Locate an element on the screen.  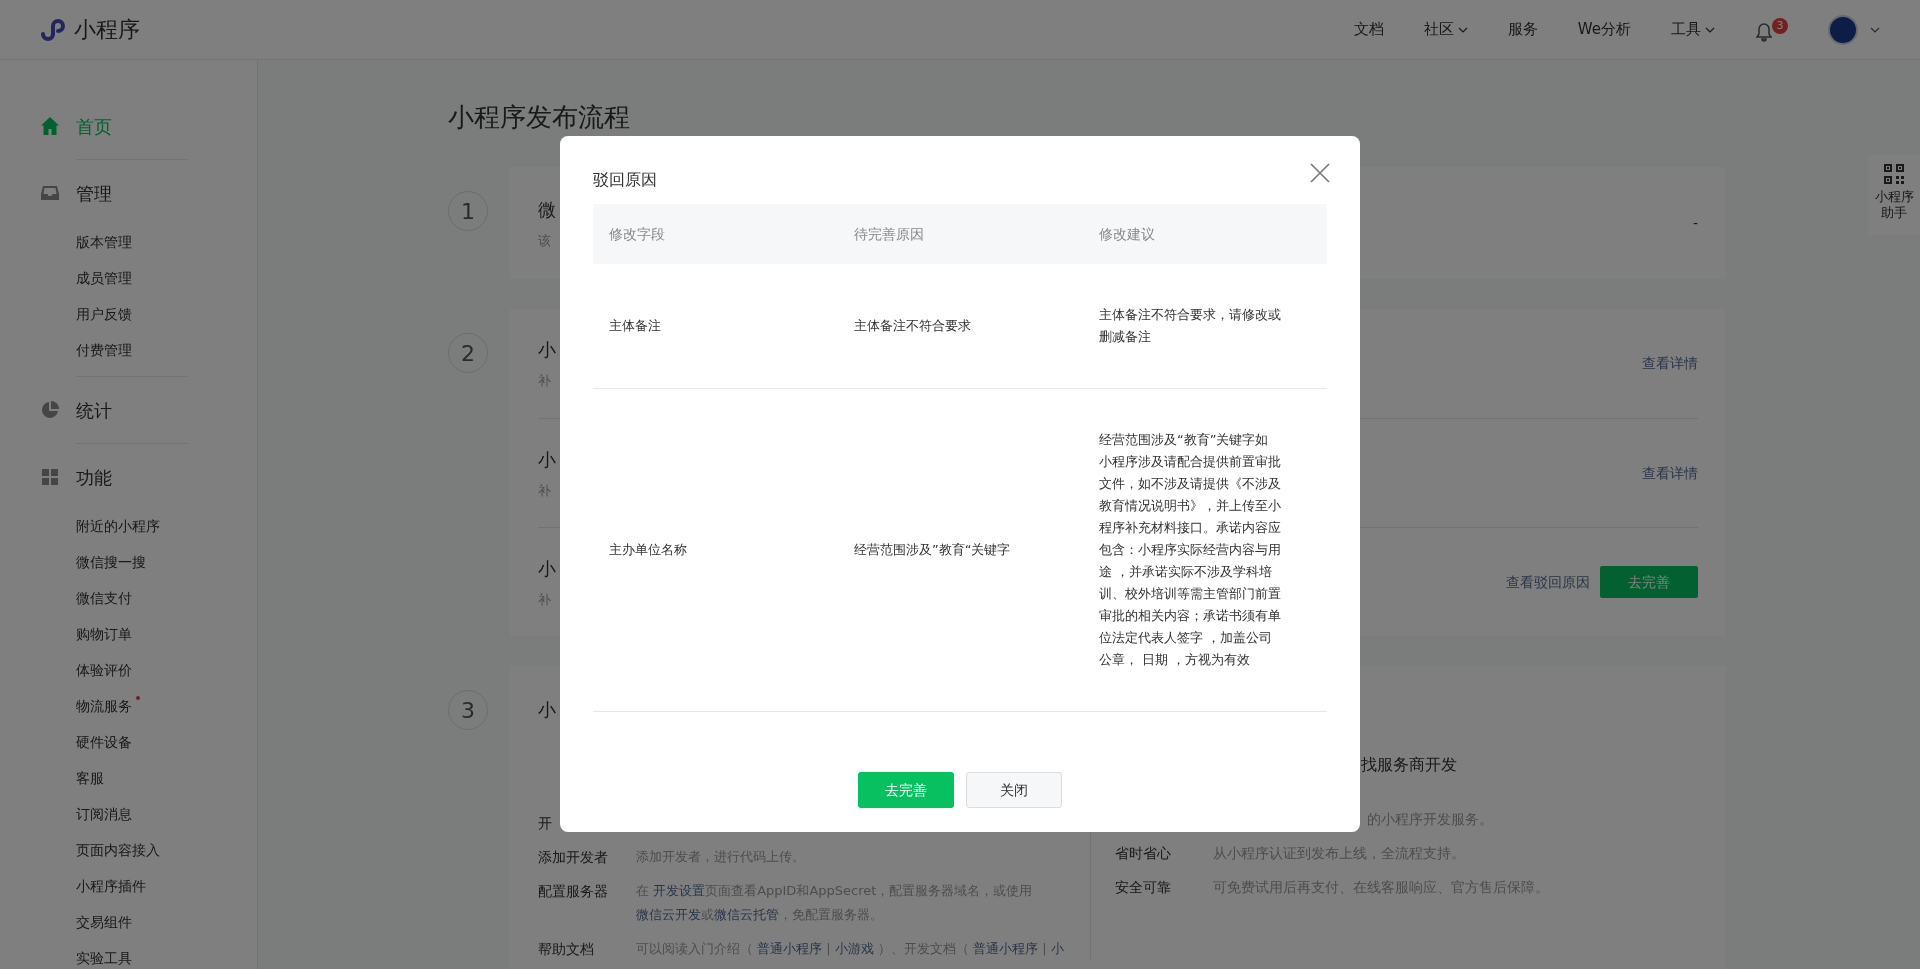
nav-link: 社区 is located at coordinates (1445, 29).